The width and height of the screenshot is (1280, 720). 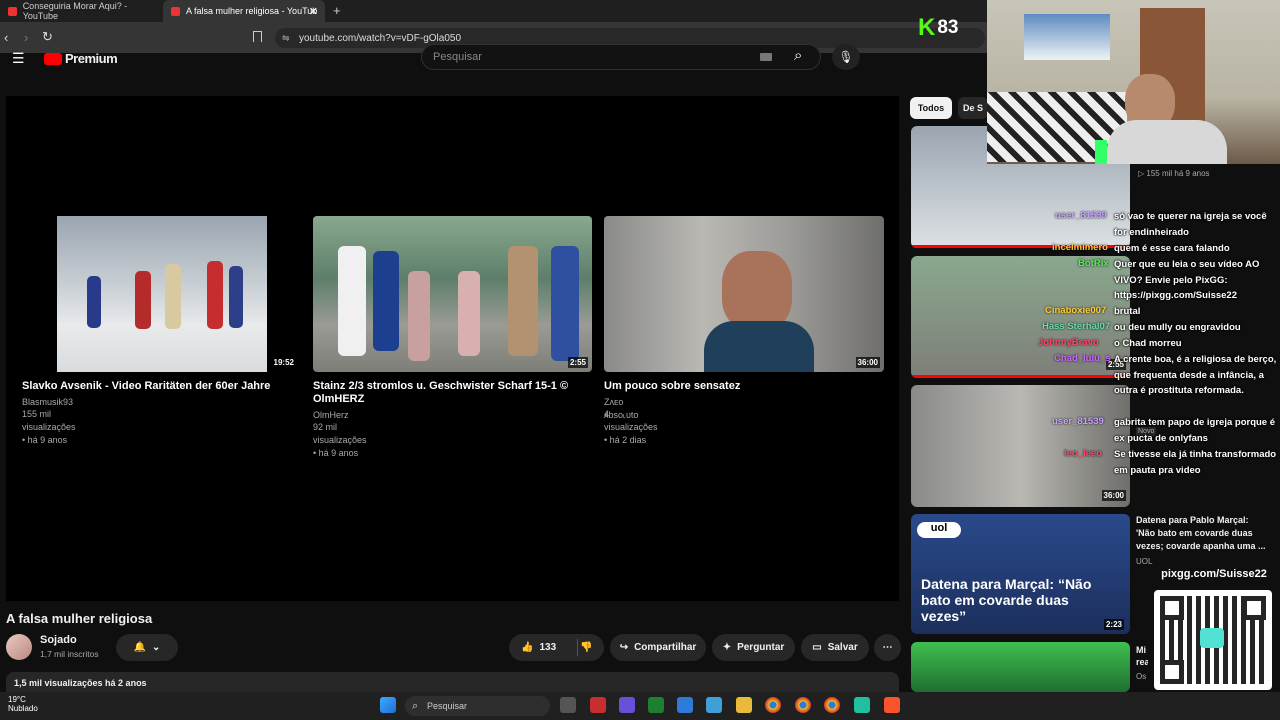 What do you see at coordinates (452, 682) in the screenshot?
I see `description-box: 1,5 mil visualizações há 2 anos` at bounding box center [452, 682].